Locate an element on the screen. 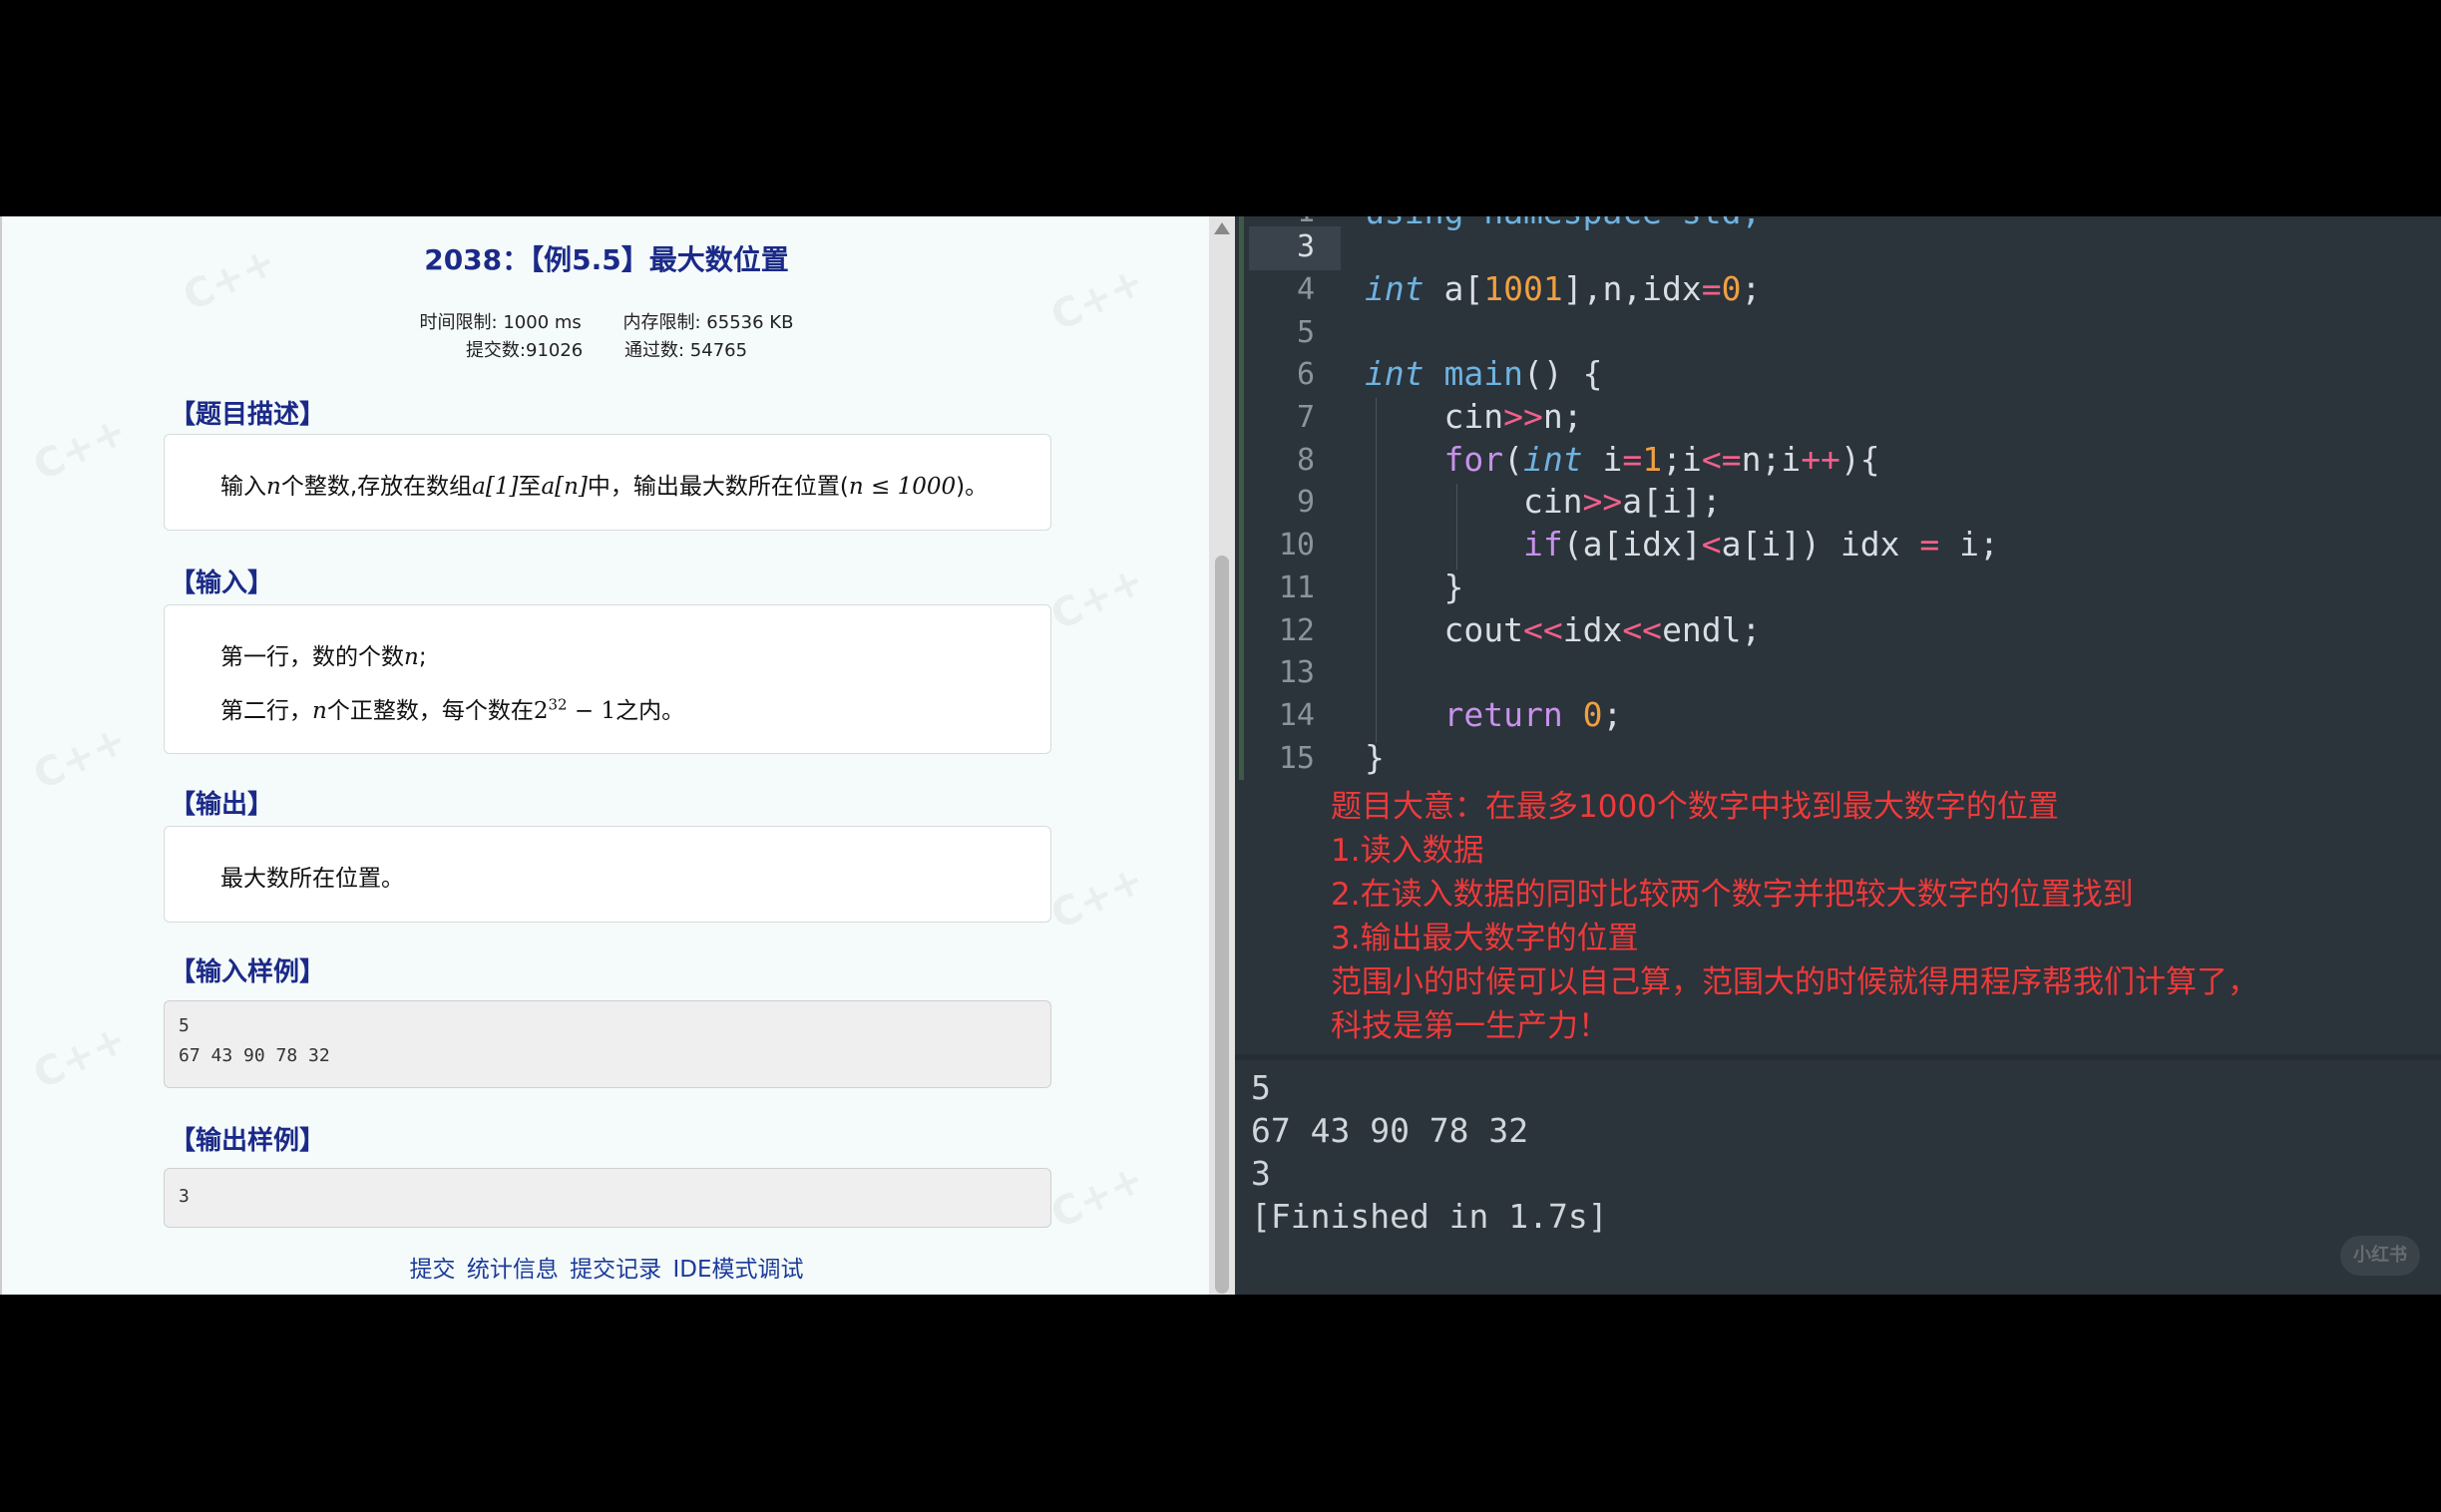  sample-input-heading: 【输入样例】 is located at coordinates (248, 972).